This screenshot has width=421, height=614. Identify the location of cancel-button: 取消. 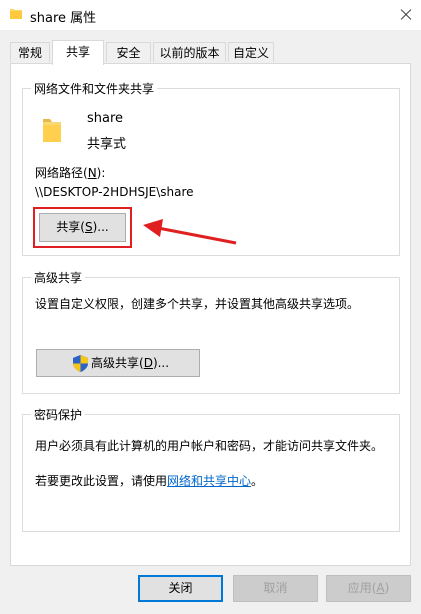
(275, 588).